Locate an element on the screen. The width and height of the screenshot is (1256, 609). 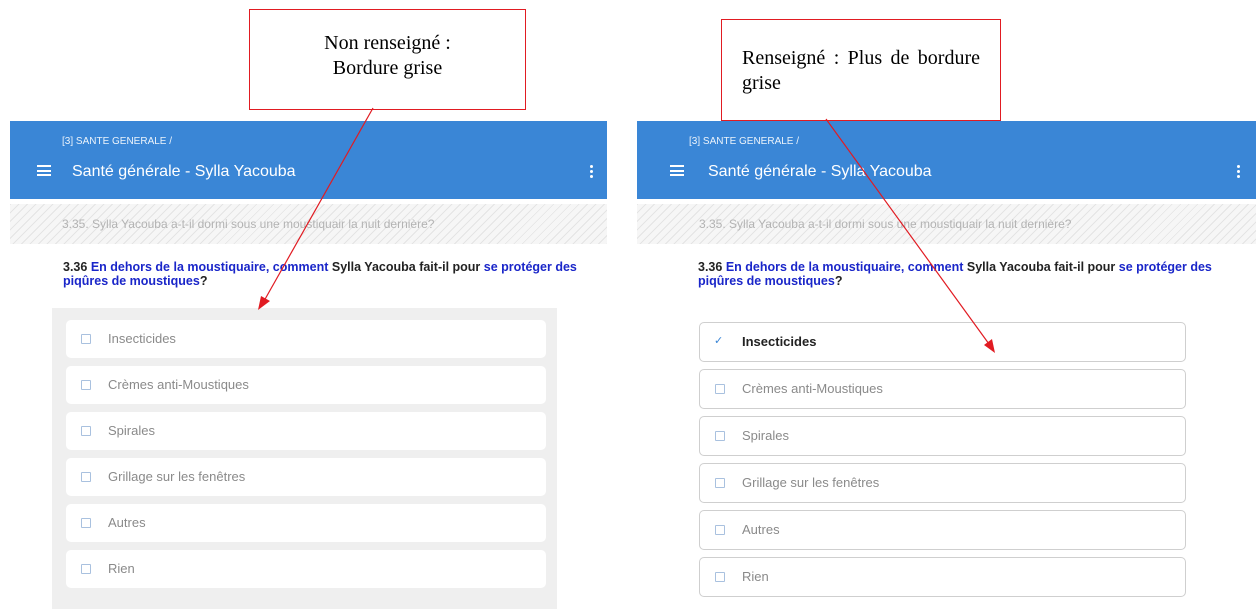
callout-unfilled: Non renseigné : Bordure grise is located at coordinates (387, 59).